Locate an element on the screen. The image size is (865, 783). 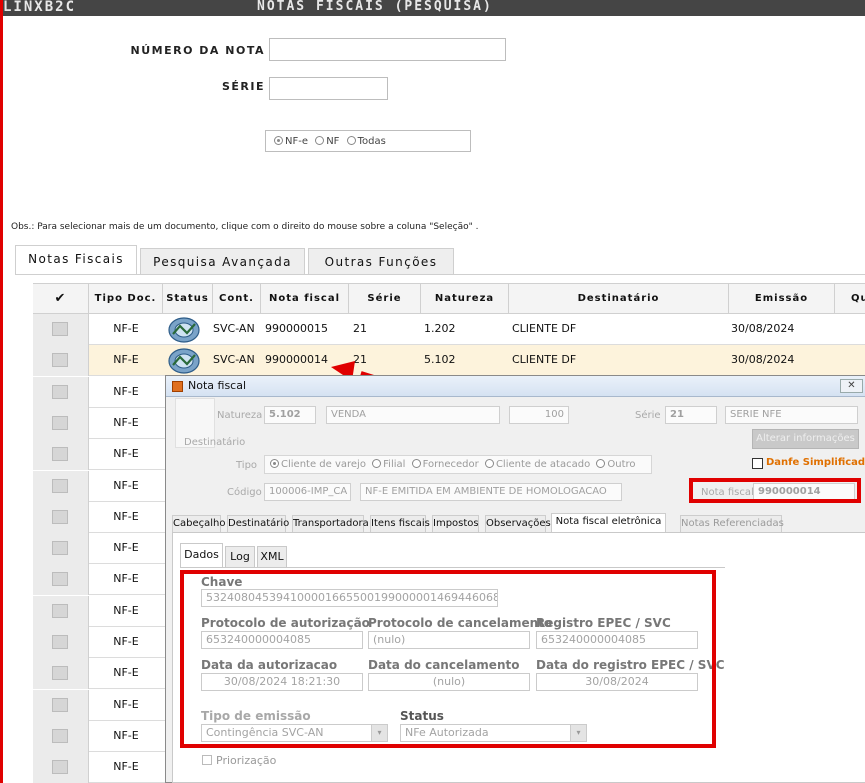
col-serie-header: Série is located at coordinates (385, 298).